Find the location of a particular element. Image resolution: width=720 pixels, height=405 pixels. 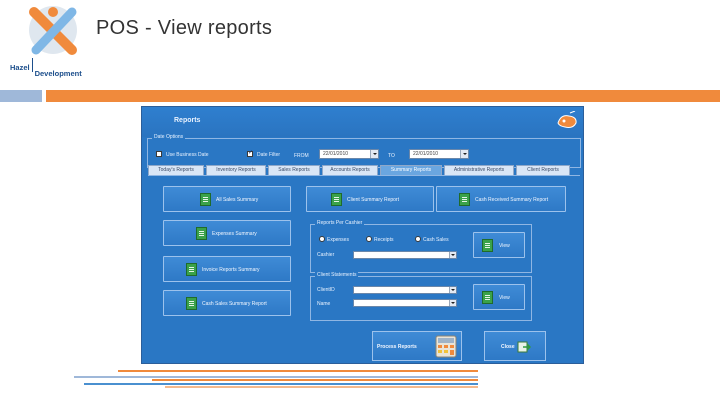

reports-per-cashier-label: Reports Per Cashier is located at coordinates (340, 223).